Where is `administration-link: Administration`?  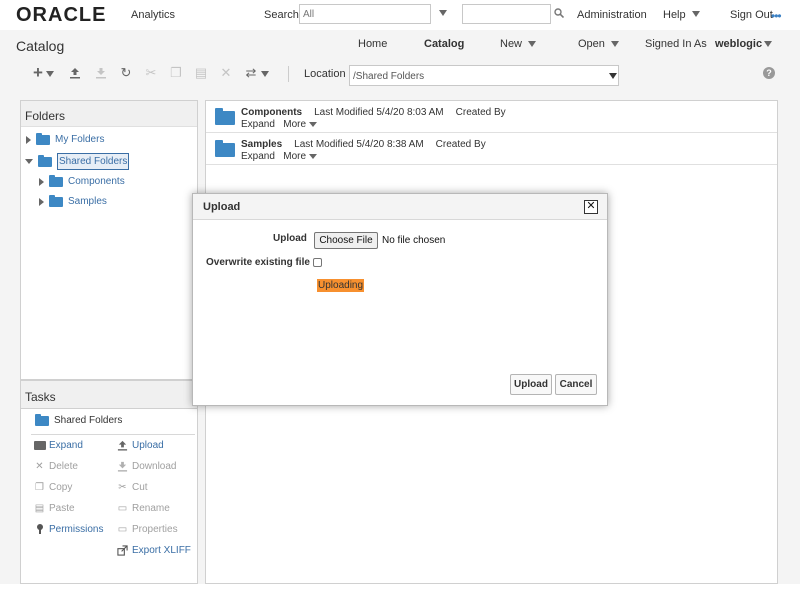
administration-link: Administration is located at coordinates (612, 15).